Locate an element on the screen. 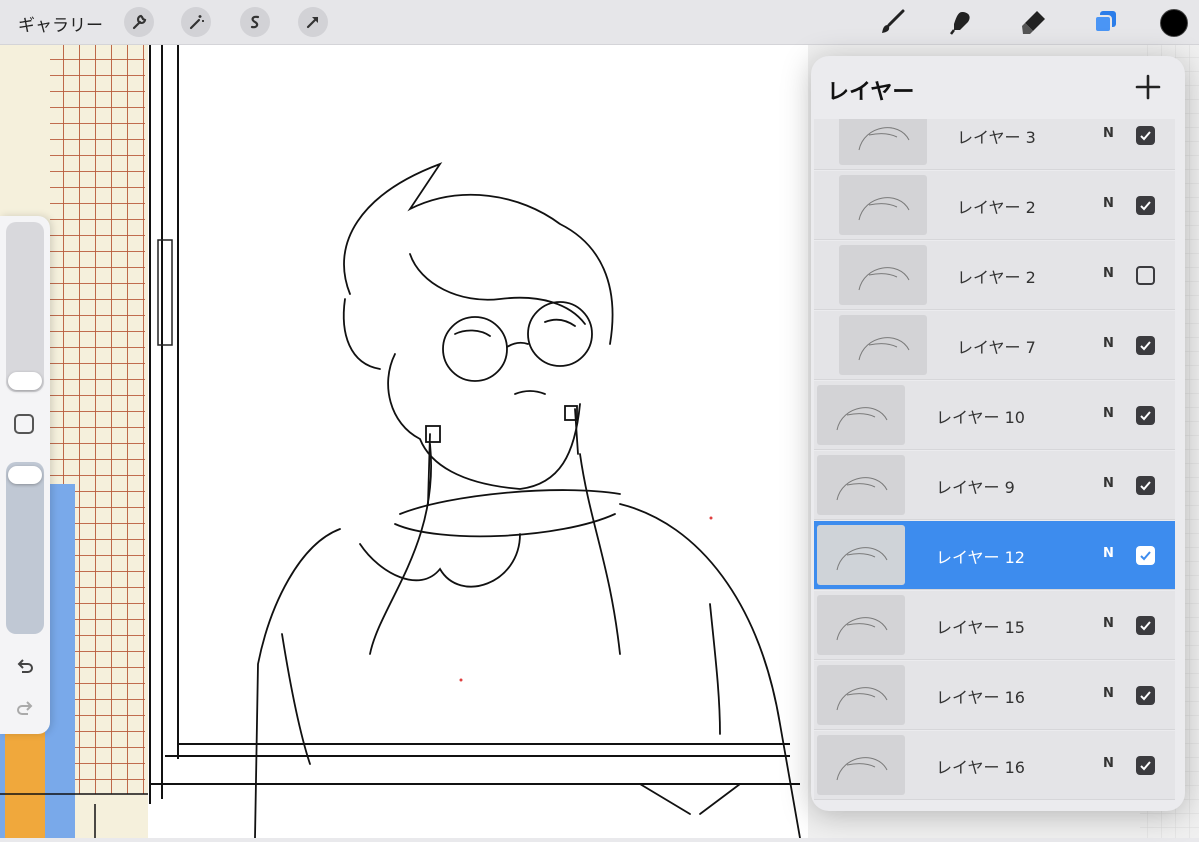 The height and width of the screenshot is (842, 1199). layer-name: レイヤー 7 is located at coordinates (996, 346).